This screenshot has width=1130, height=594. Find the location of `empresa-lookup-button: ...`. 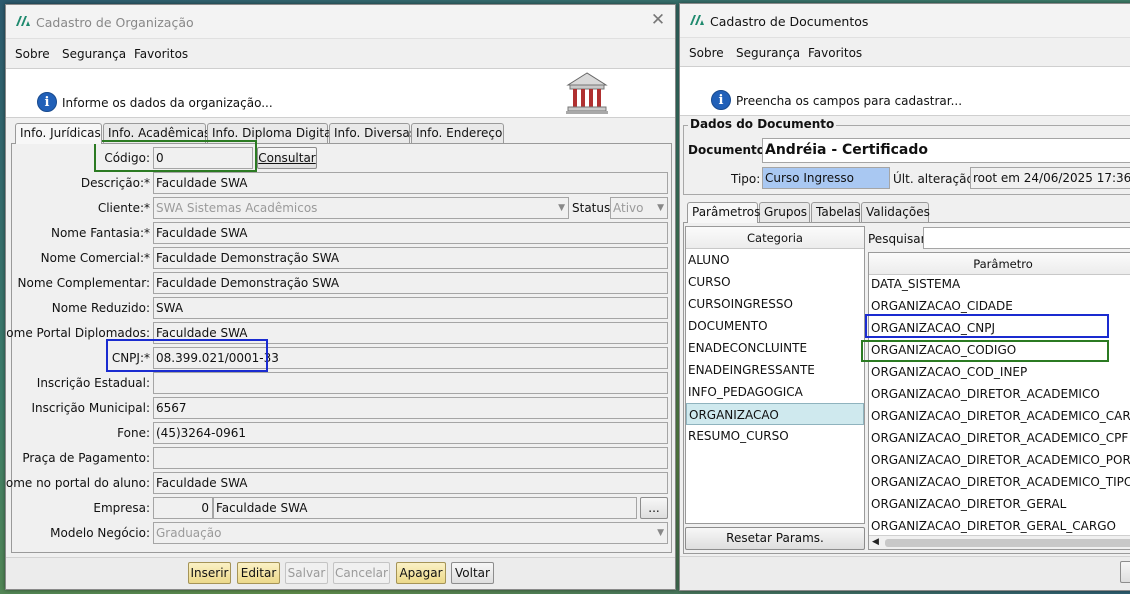

empresa-lookup-button: ... is located at coordinates (654, 508).